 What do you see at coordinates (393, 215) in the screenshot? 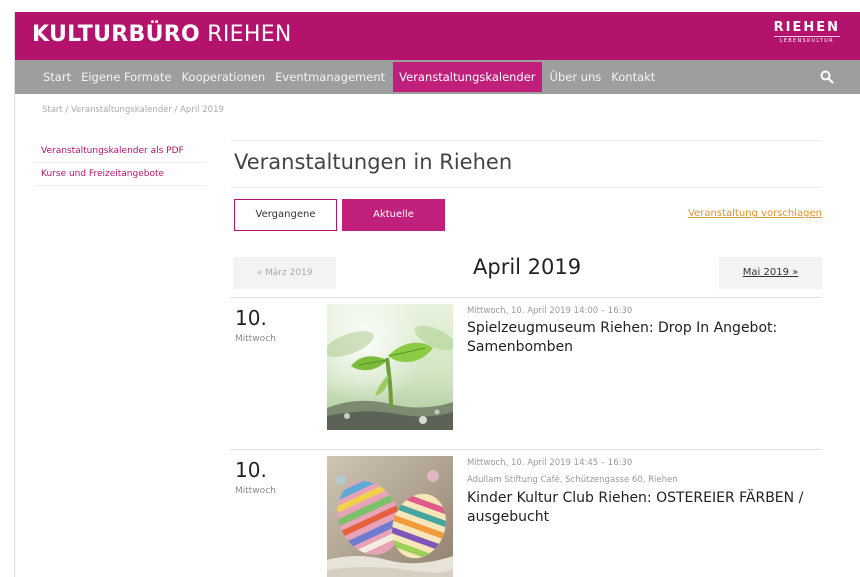
I see `current-events-button: Aktuelle` at bounding box center [393, 215].